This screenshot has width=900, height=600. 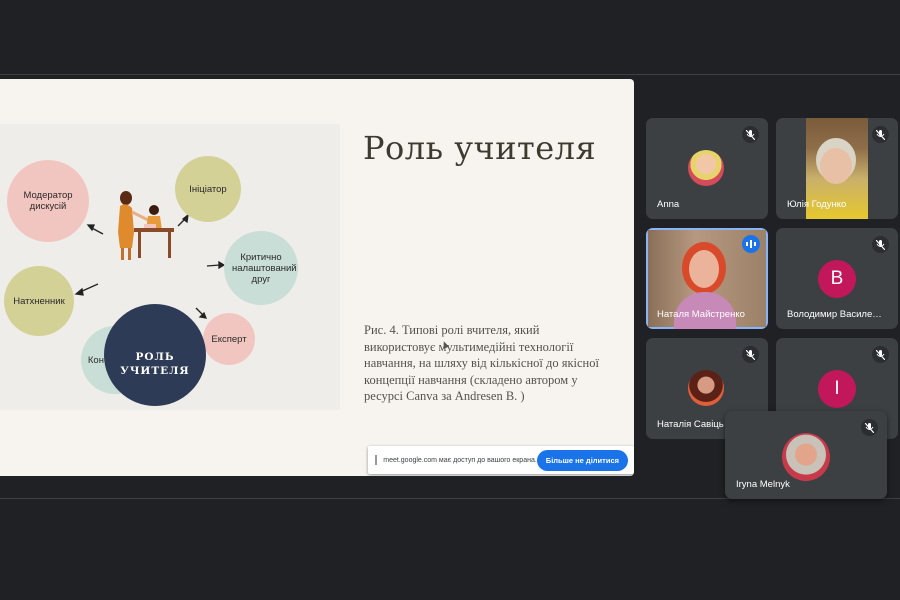 What do you see at coordinates (751, 244) in the screenshot?
I see `speaking-icon` at bounding box center [751, 244].